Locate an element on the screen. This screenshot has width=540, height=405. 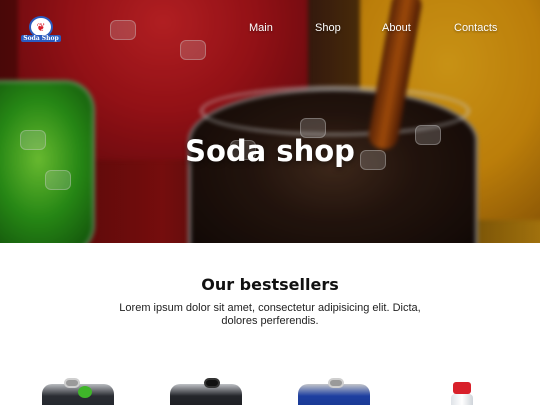
product-can-blue is located at coordinates (334, 391).